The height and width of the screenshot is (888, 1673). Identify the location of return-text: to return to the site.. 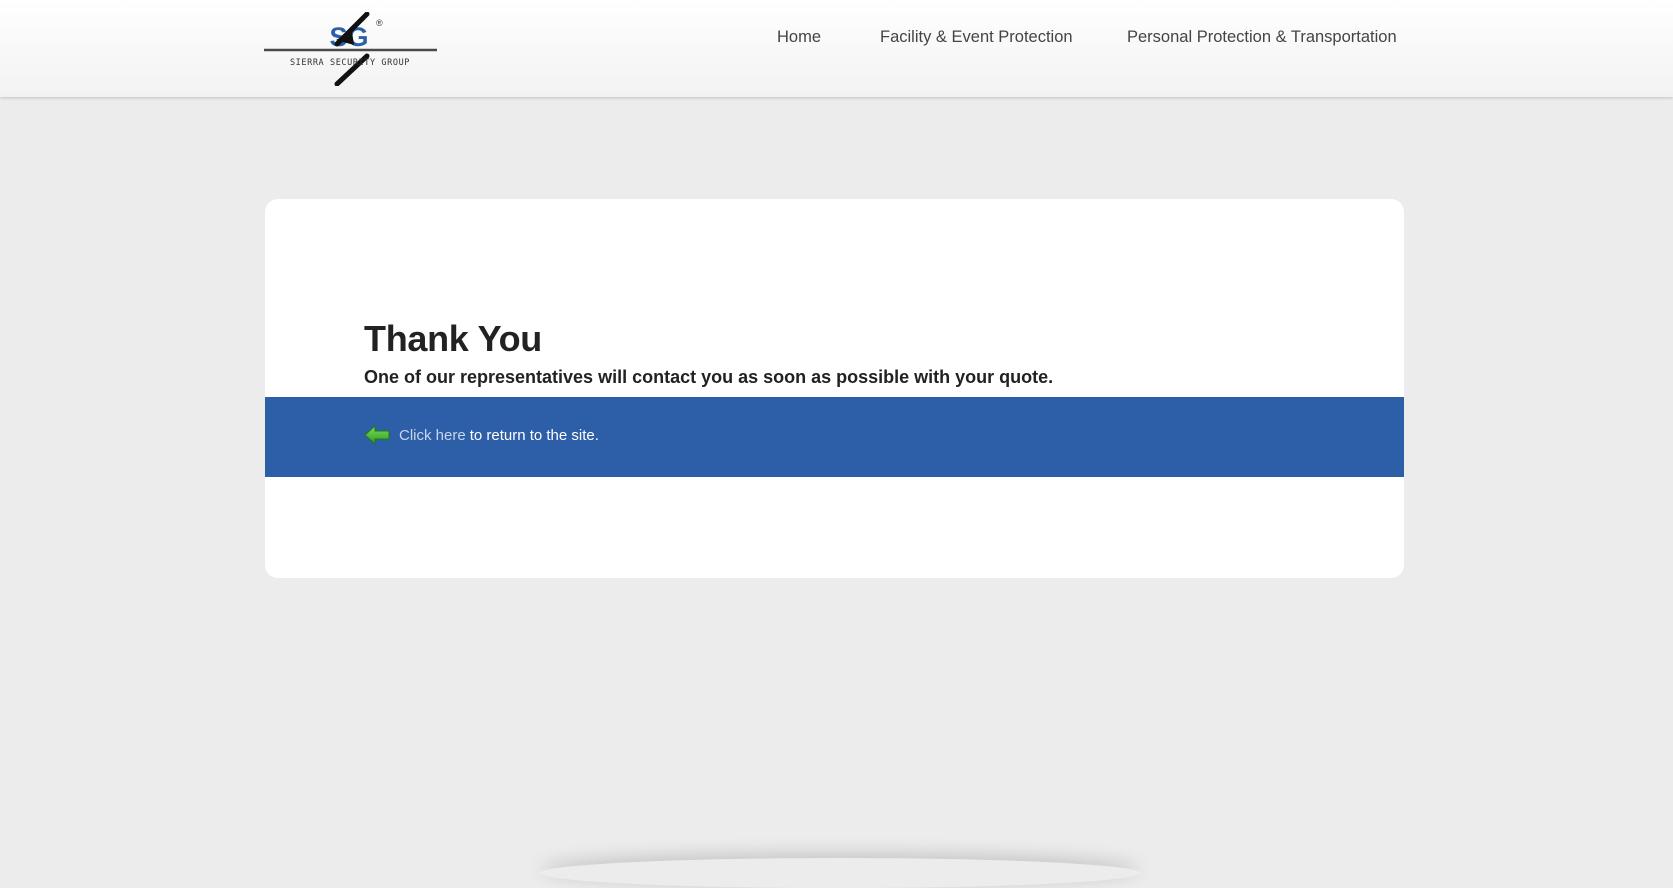
(534, 435).